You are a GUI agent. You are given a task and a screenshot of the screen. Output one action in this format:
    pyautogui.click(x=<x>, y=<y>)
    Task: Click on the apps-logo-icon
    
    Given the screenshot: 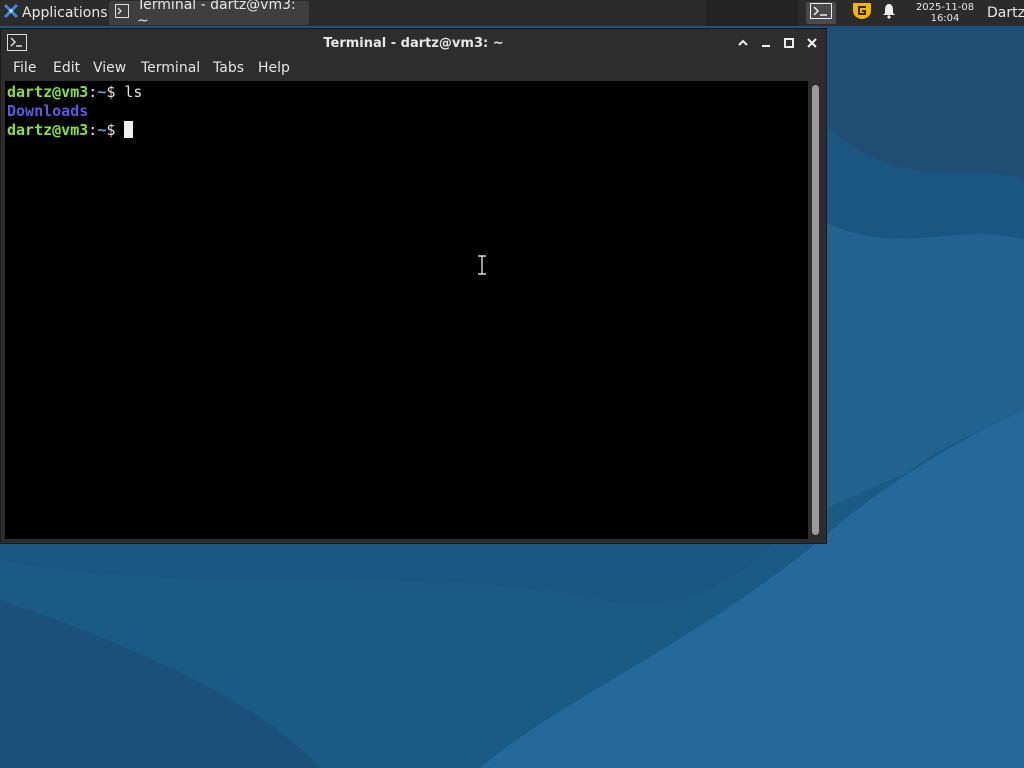 What is the action you would take?
    pyautogui.click(x=11, y=13)
    